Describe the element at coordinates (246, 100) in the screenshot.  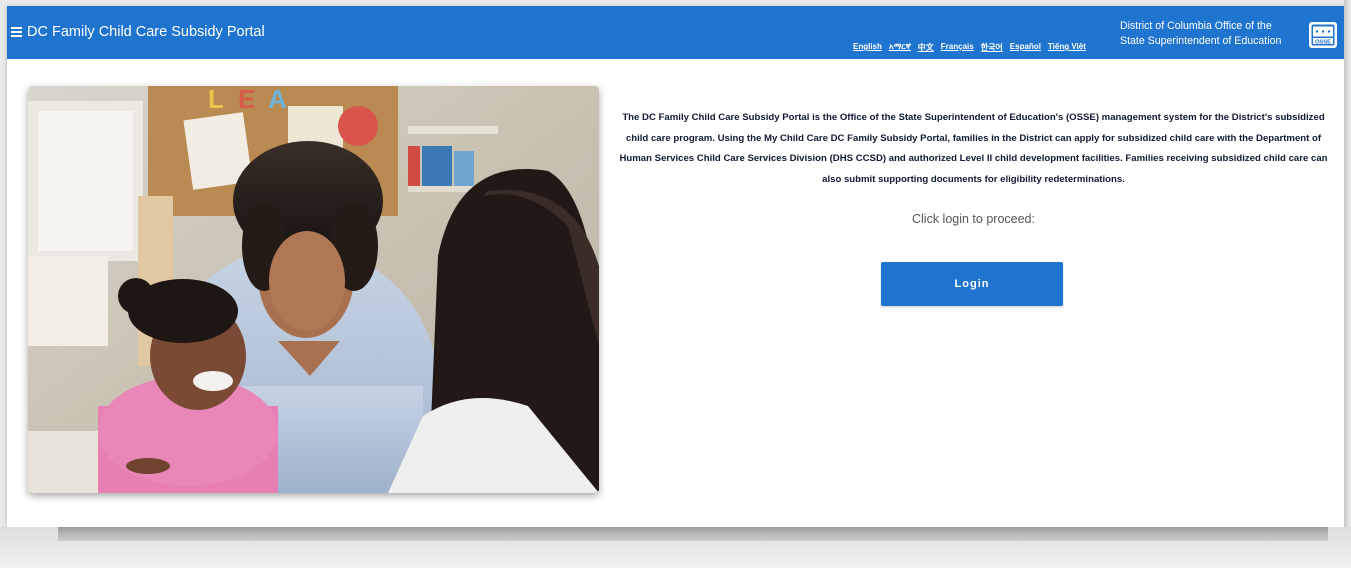
I see `svg-text: E` at that location.